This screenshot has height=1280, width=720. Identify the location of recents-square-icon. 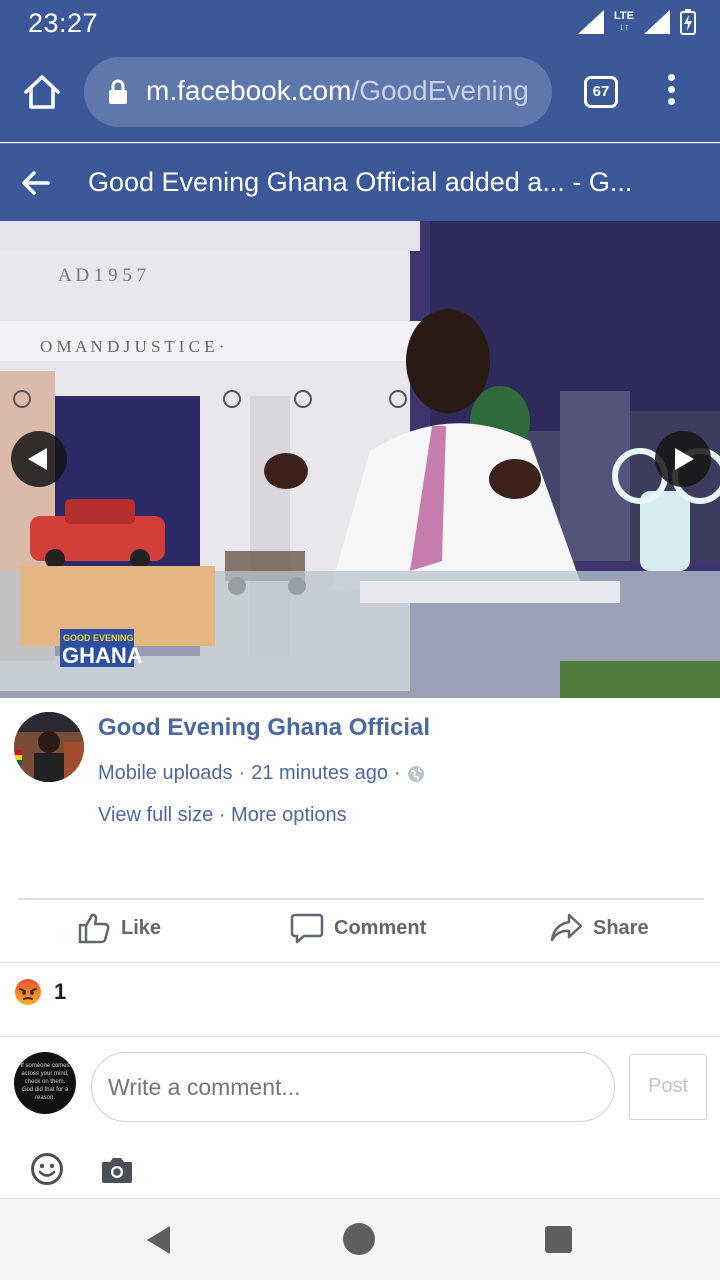
(558, 1239).